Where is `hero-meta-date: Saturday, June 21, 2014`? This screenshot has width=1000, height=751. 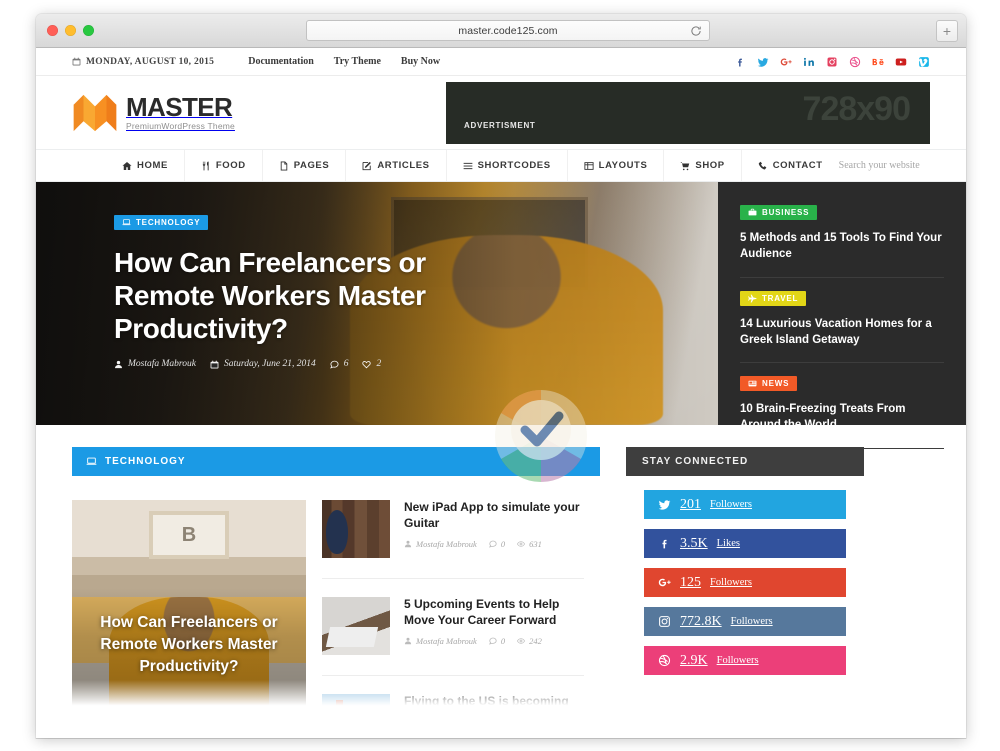
hero-meta-date: Saturday, June 21, 2014 is located at coordinates (263, 364).